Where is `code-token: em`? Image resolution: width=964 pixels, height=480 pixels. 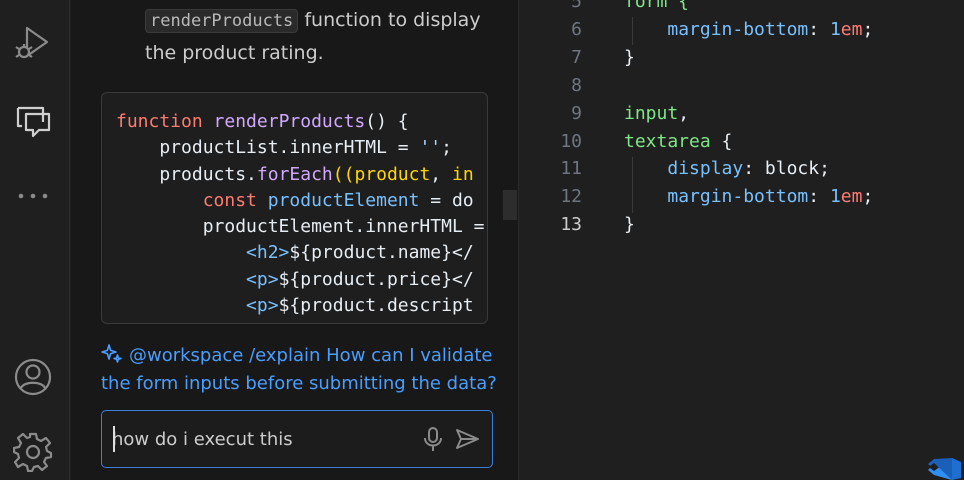 code-token: em is located at coordinates (851, 29).